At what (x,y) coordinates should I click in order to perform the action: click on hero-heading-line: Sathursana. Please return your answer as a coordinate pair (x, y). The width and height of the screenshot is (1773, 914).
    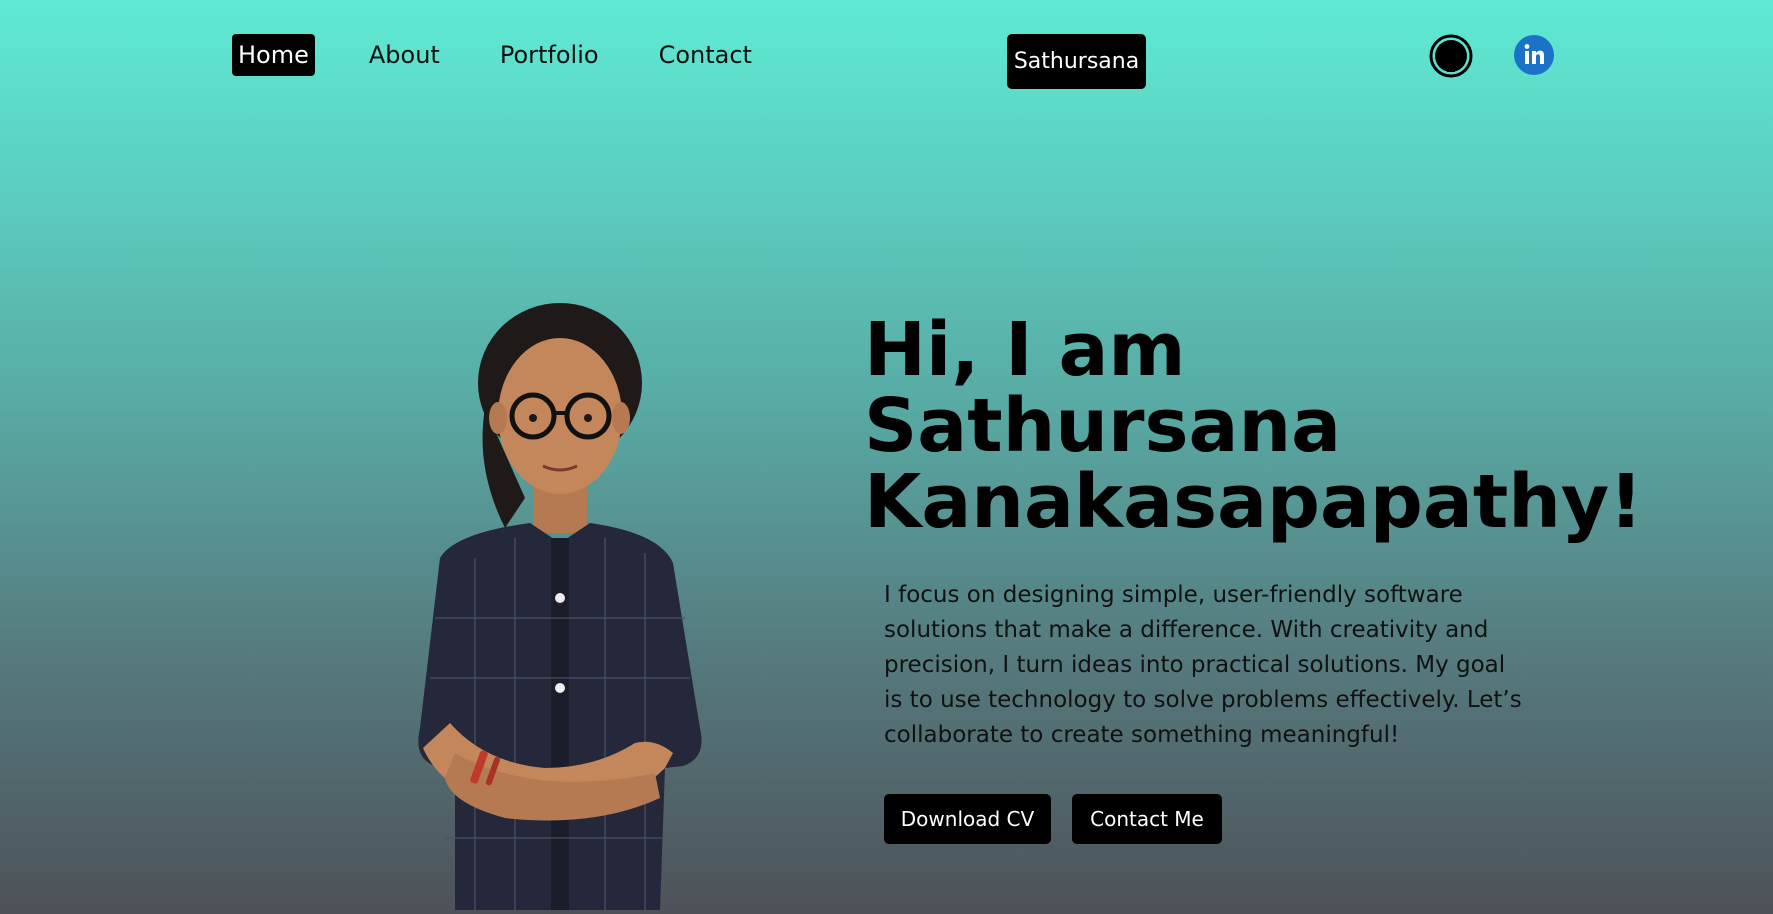
    Looking at the image, I should click on (1103, 426).